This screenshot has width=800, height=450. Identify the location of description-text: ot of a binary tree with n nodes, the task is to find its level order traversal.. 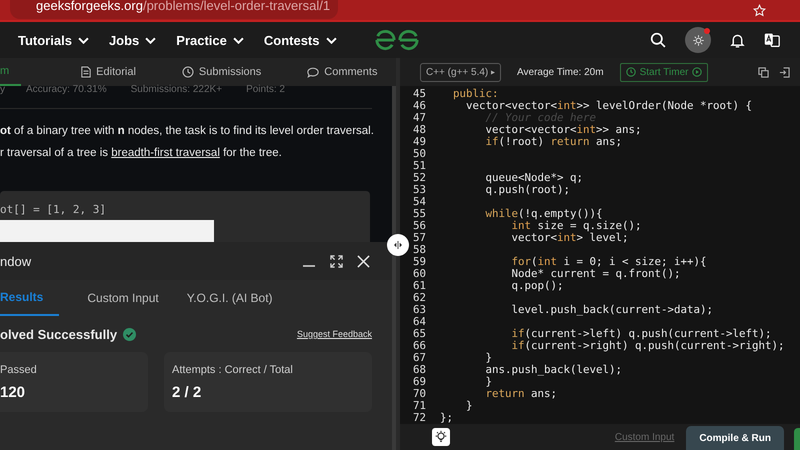
(187, 131).